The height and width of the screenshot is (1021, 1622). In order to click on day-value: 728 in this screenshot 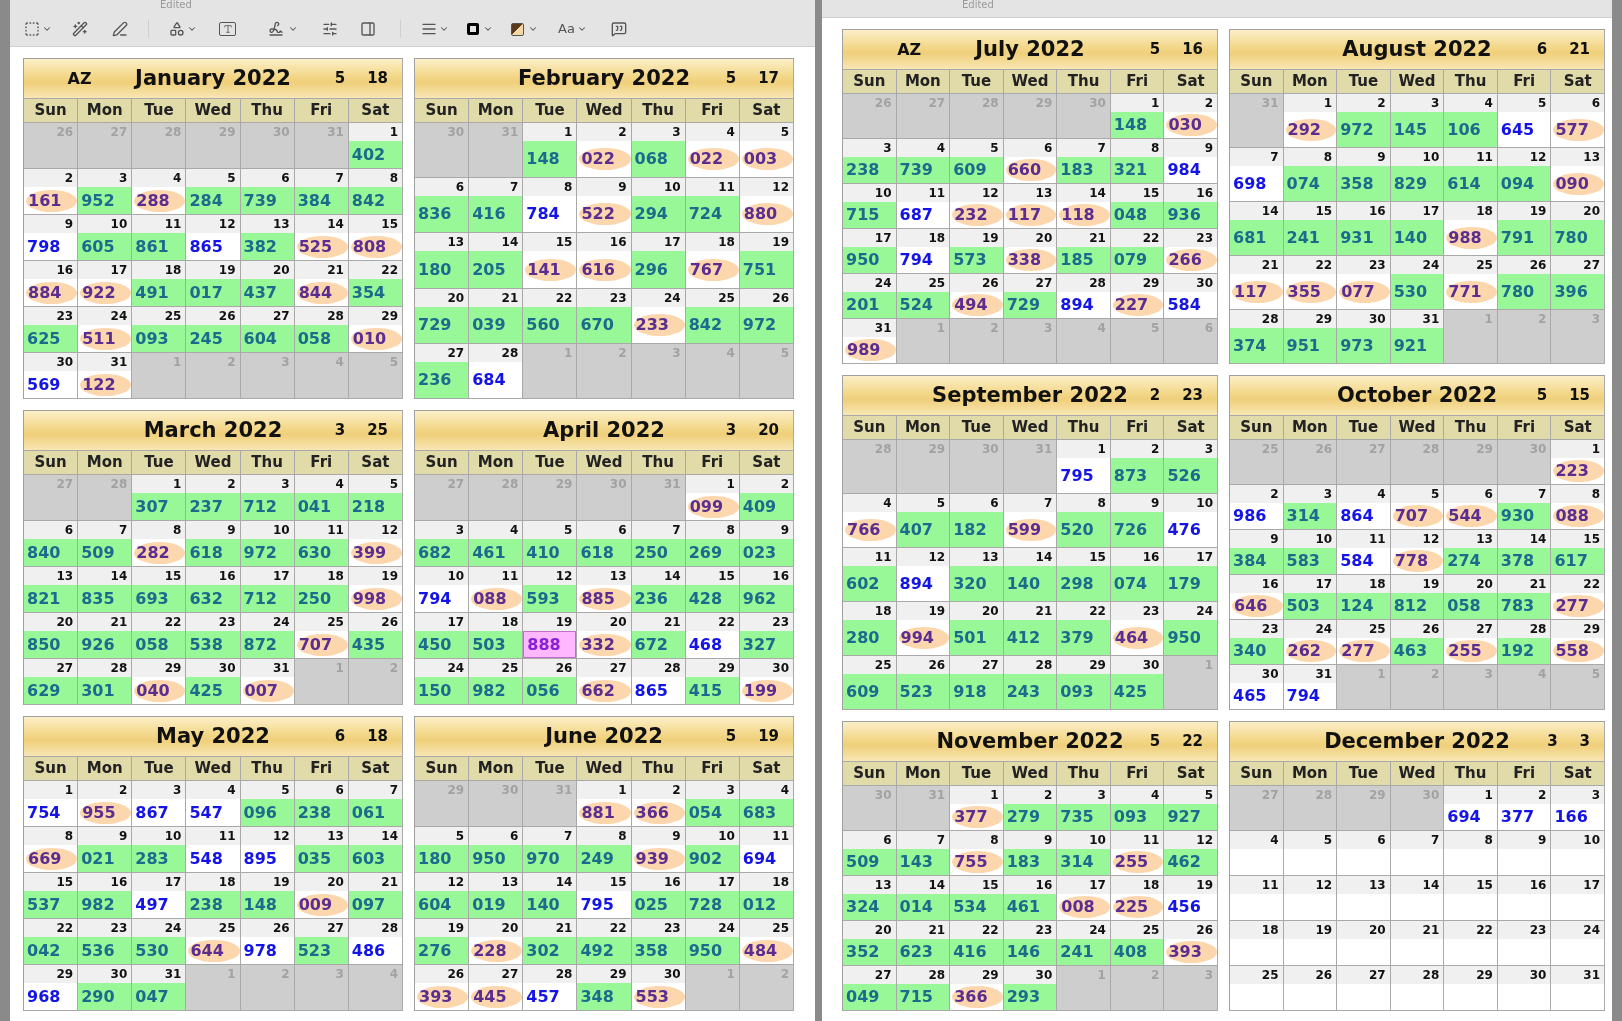, I will do `click(712, 904)`.